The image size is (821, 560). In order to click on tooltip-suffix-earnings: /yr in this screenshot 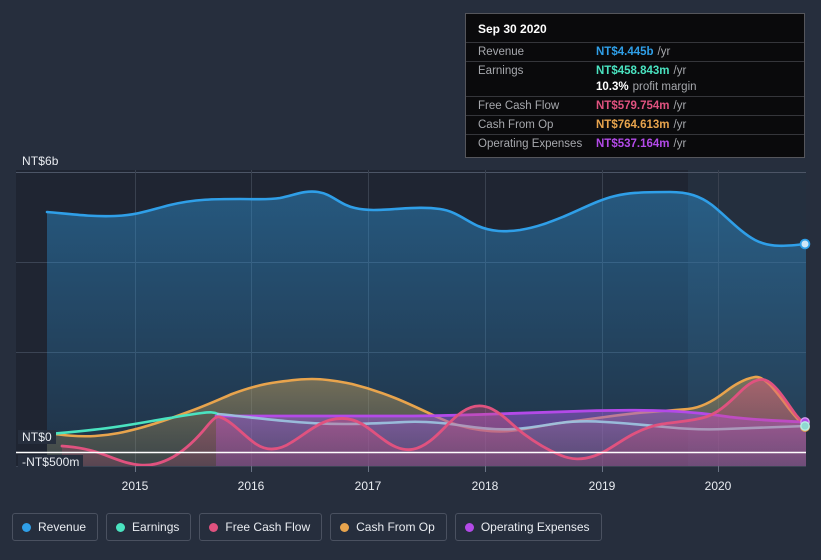, I will do `click(680, 71)`.